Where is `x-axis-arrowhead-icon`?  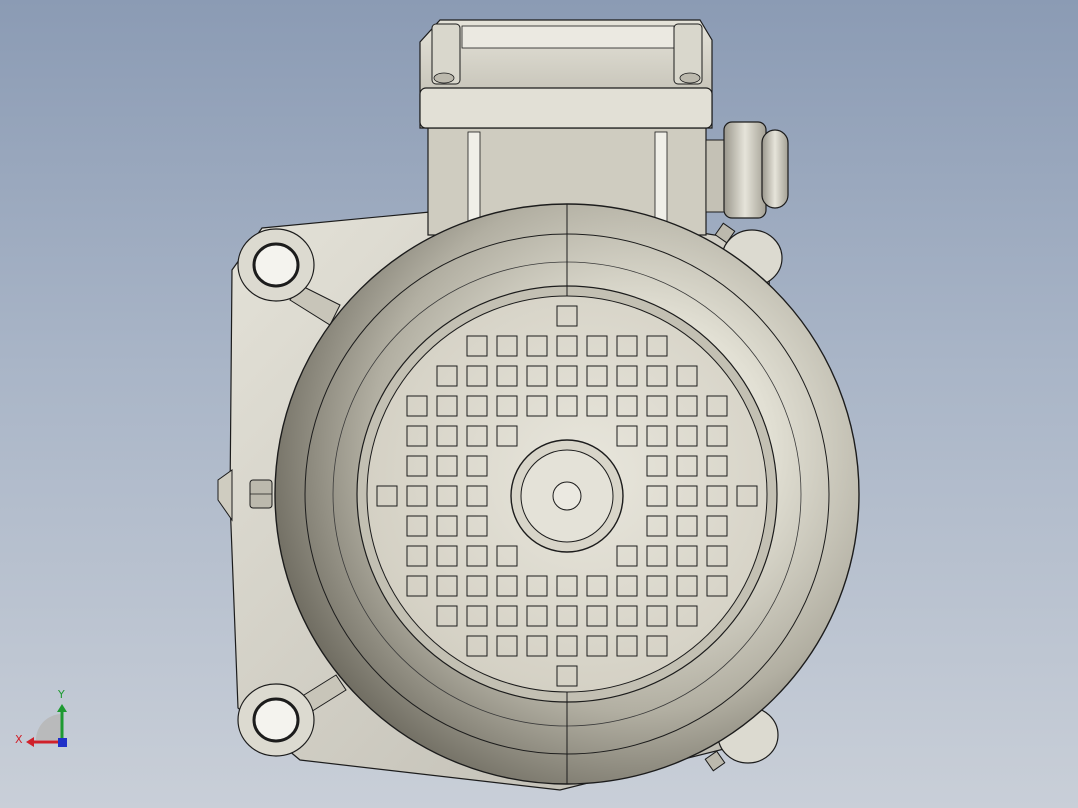 x-axis-arrowhead-icon is located at coordinates (30, 742).